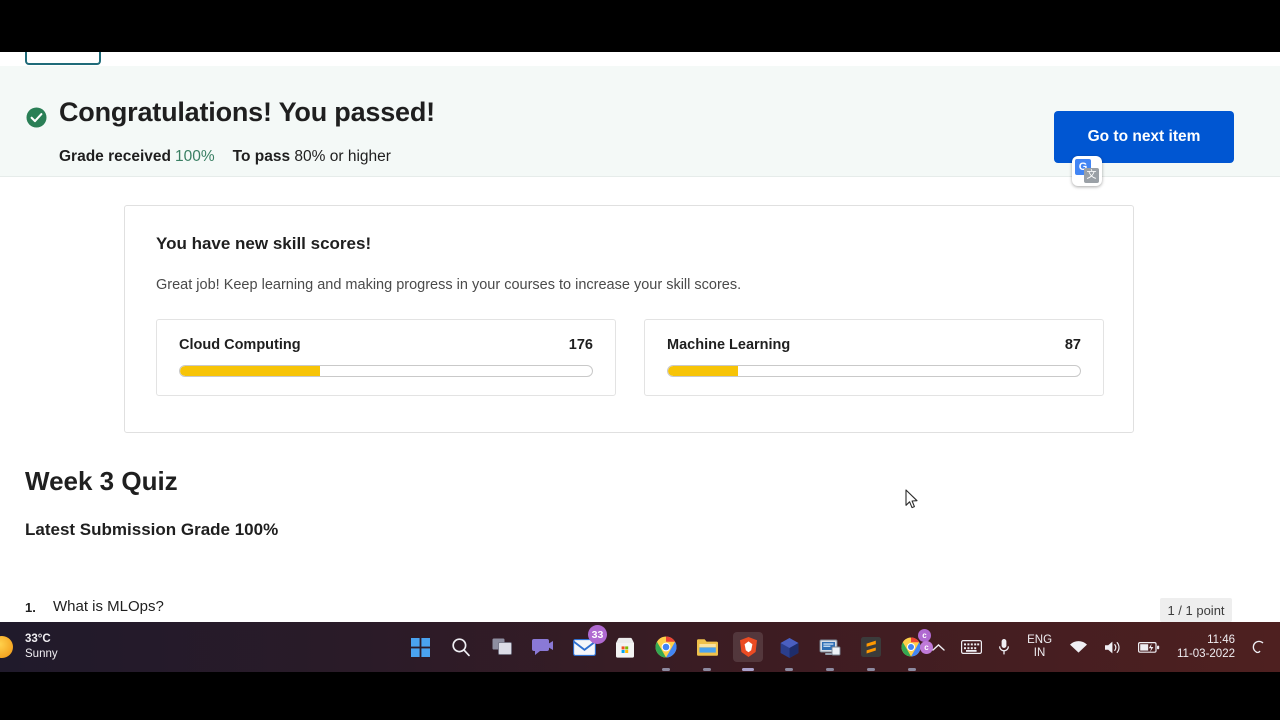 Image resolution: width=1280 pixels, height=720 pixels. What do you see at coordinates (1091, 175) in the screenshot?
I see `translate-target-glyph: 文` at bounding box center [1091, 175].